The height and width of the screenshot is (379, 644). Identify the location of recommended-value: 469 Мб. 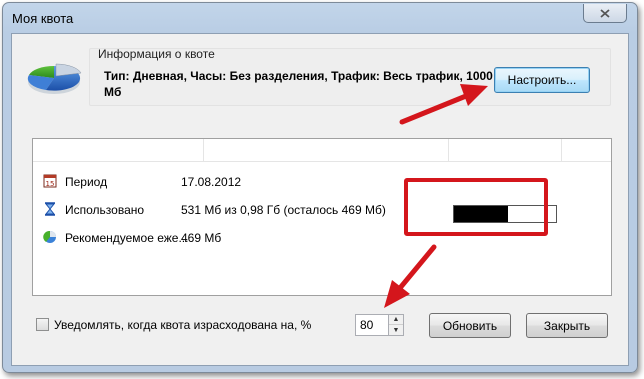
(201, 238).